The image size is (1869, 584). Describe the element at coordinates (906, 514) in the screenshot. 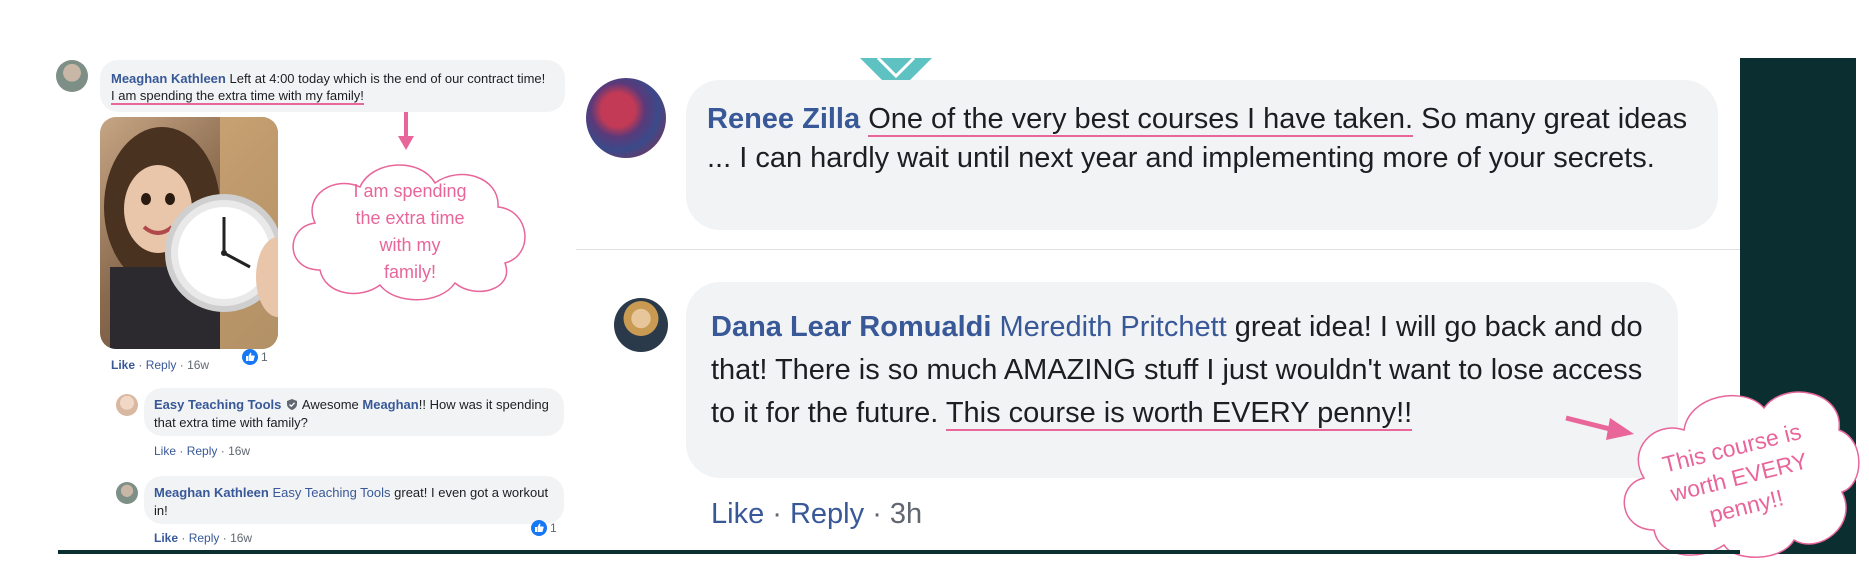

I see `timestamp: 3h` at that location.